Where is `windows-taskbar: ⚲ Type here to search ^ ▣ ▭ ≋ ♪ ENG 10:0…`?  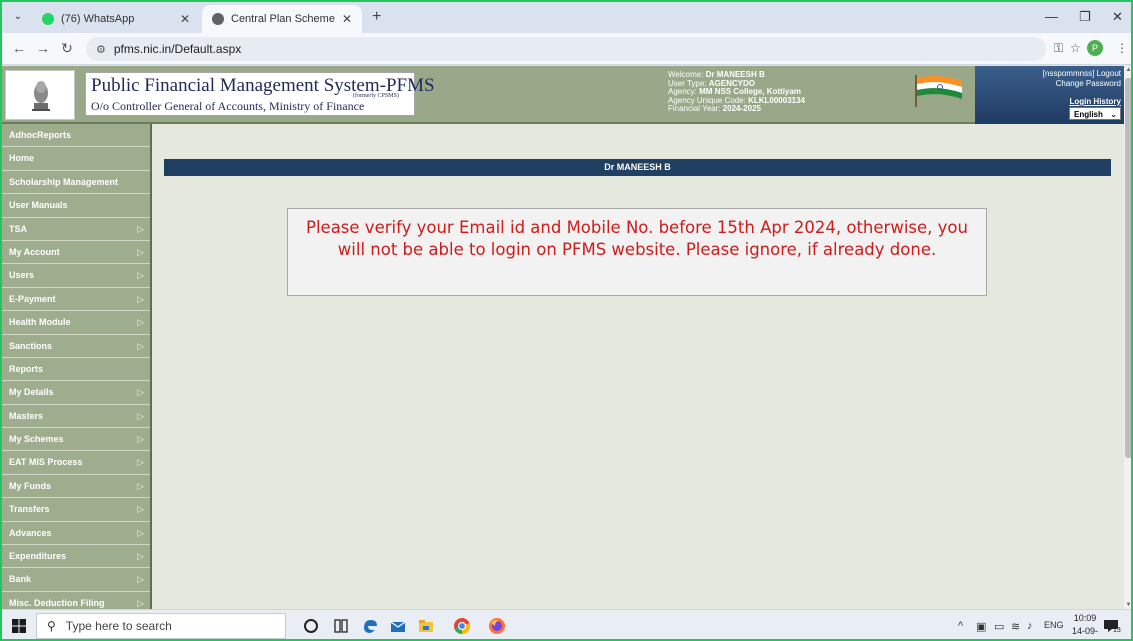 windows-taskbar: ⚲ Type here to search ^ ▣ ▭ ≋ ♪ ENG 10:0… is located at coordinates (566, 625).